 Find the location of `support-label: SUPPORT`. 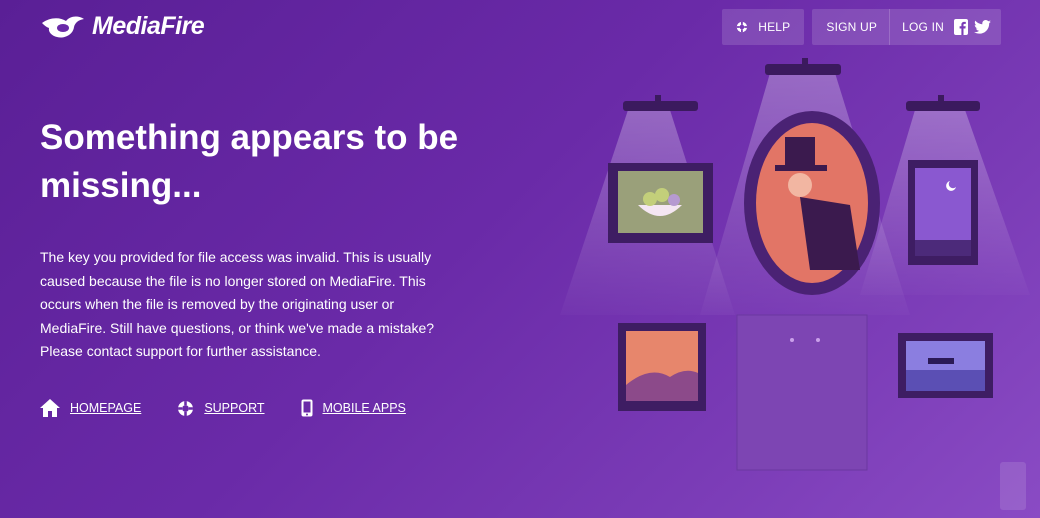

support-label: SUPPORT is located at coordinates (234, 408).